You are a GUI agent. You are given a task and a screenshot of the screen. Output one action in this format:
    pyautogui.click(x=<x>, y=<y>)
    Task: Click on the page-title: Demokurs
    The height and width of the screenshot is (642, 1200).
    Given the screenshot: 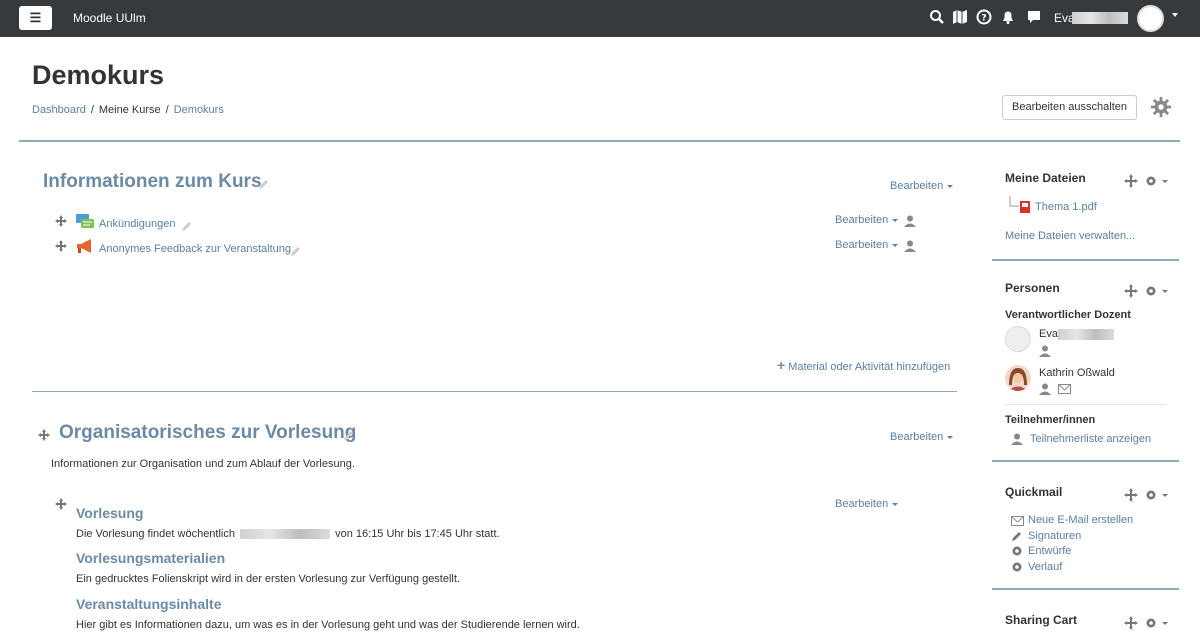 What is the action you would take?
    pyautogui.click(x=98, y=75)
    